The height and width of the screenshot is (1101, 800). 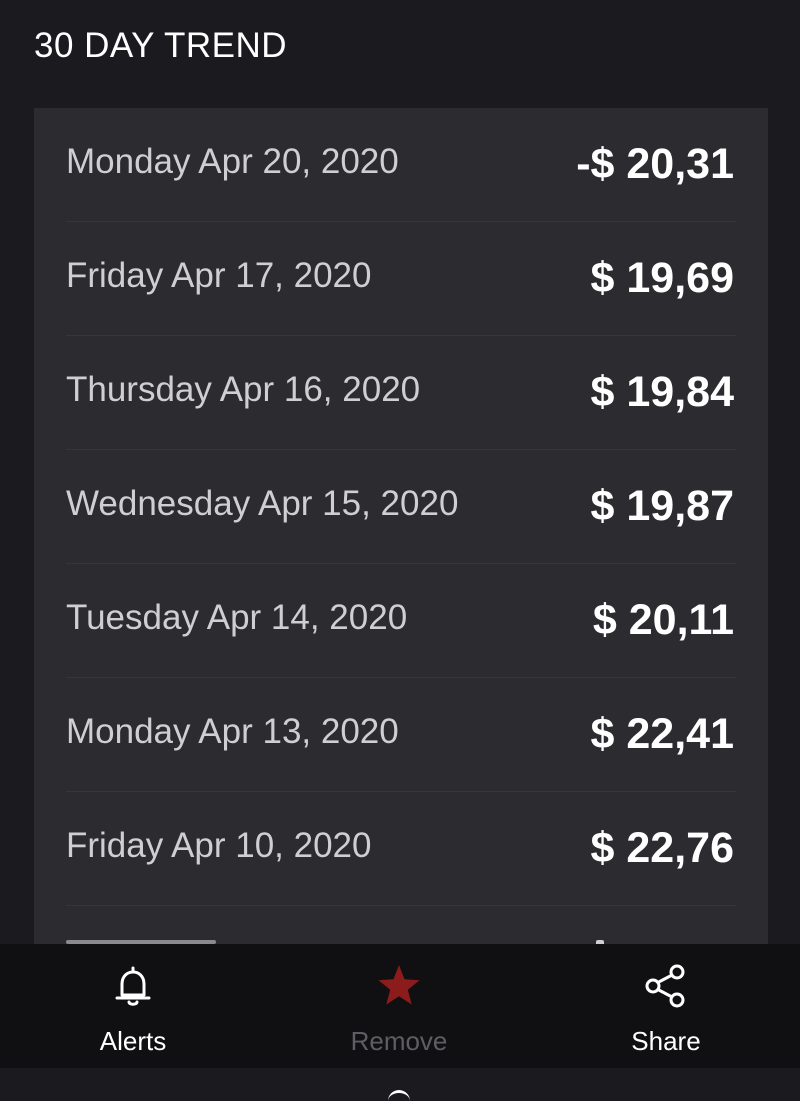 I want to click on list-item: Thursday Apr 16, 2020 $ 19,84, so click(x=401, y=393).